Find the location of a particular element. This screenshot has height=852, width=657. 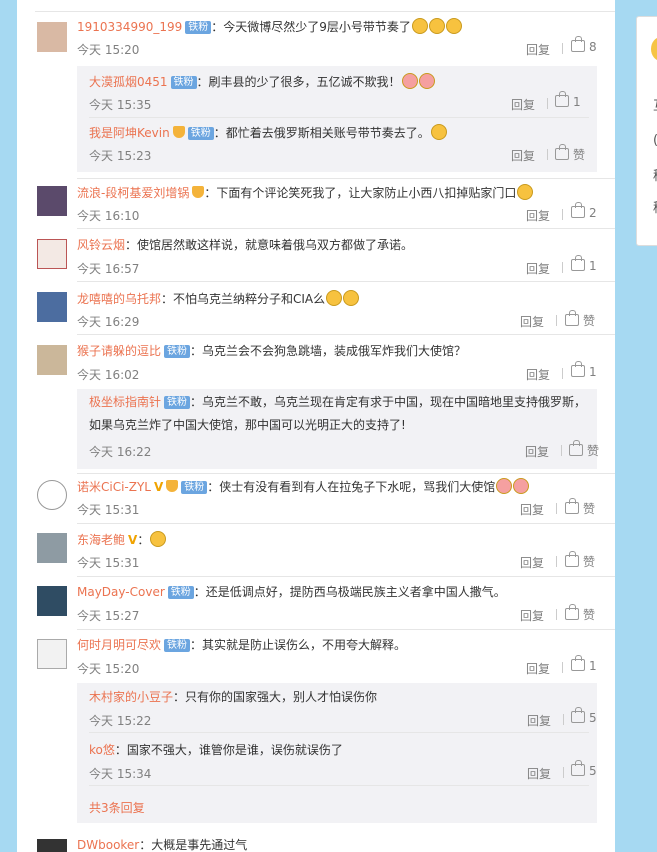

comment-text: ：今天微博尽然少了9层小号带节奏了 is located at coordinates (311, 27).